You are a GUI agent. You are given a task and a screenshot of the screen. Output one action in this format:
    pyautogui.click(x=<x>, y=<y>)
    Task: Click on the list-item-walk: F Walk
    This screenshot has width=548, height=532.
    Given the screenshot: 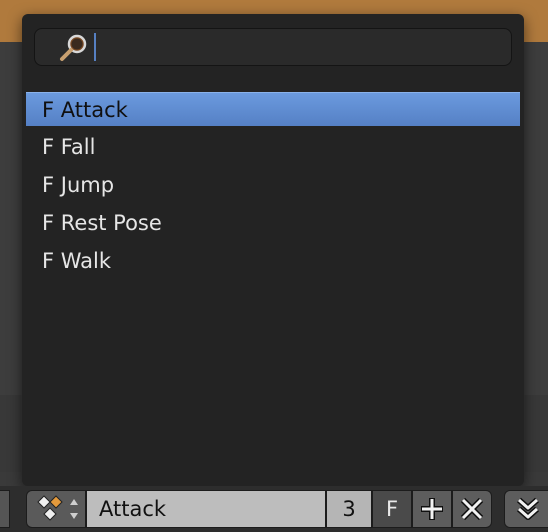 What is the action you would take?
    pyautogui.click(x=273, y=261)
    